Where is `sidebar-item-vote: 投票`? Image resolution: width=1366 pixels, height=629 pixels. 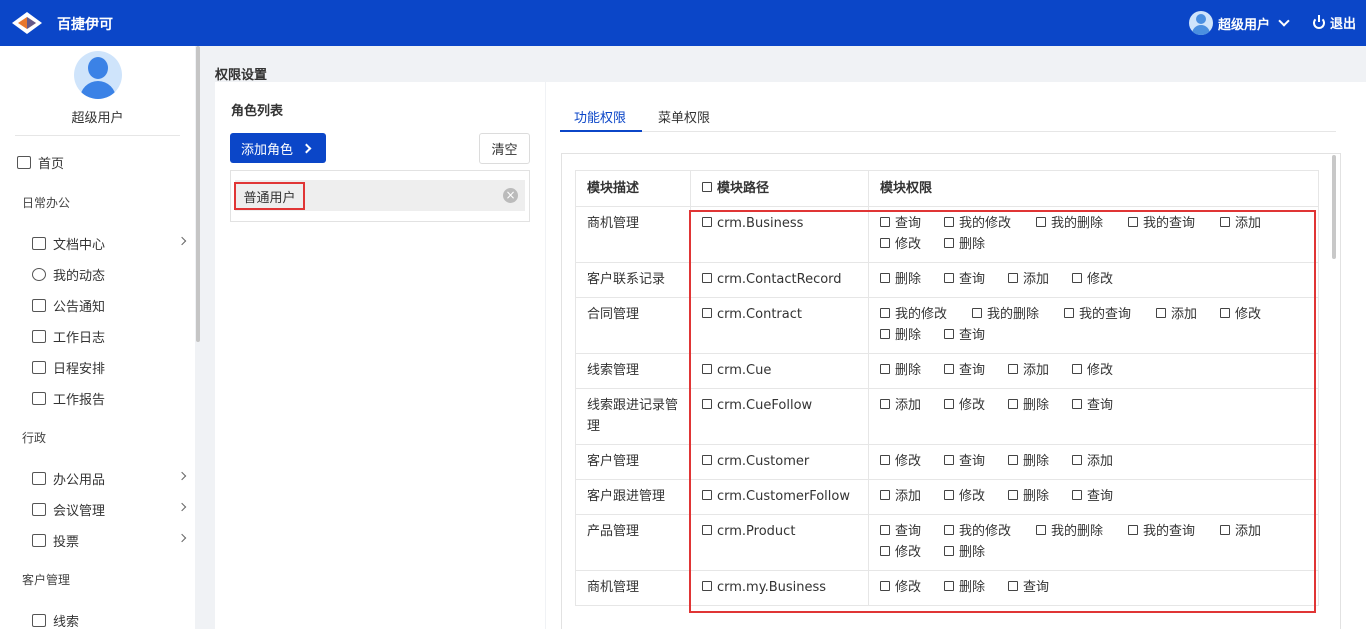
sidebar-item-vote: 投票 is located at coordinates (55, 540).